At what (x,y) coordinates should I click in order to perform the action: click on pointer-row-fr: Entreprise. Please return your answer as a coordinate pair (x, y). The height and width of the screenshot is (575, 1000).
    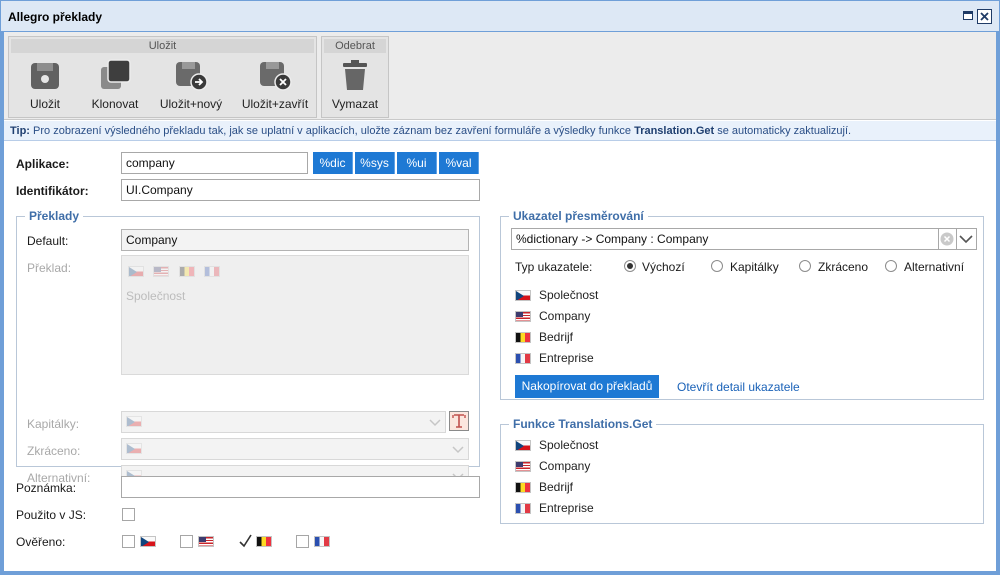
    Looking at the image, I should click on (554, 358).